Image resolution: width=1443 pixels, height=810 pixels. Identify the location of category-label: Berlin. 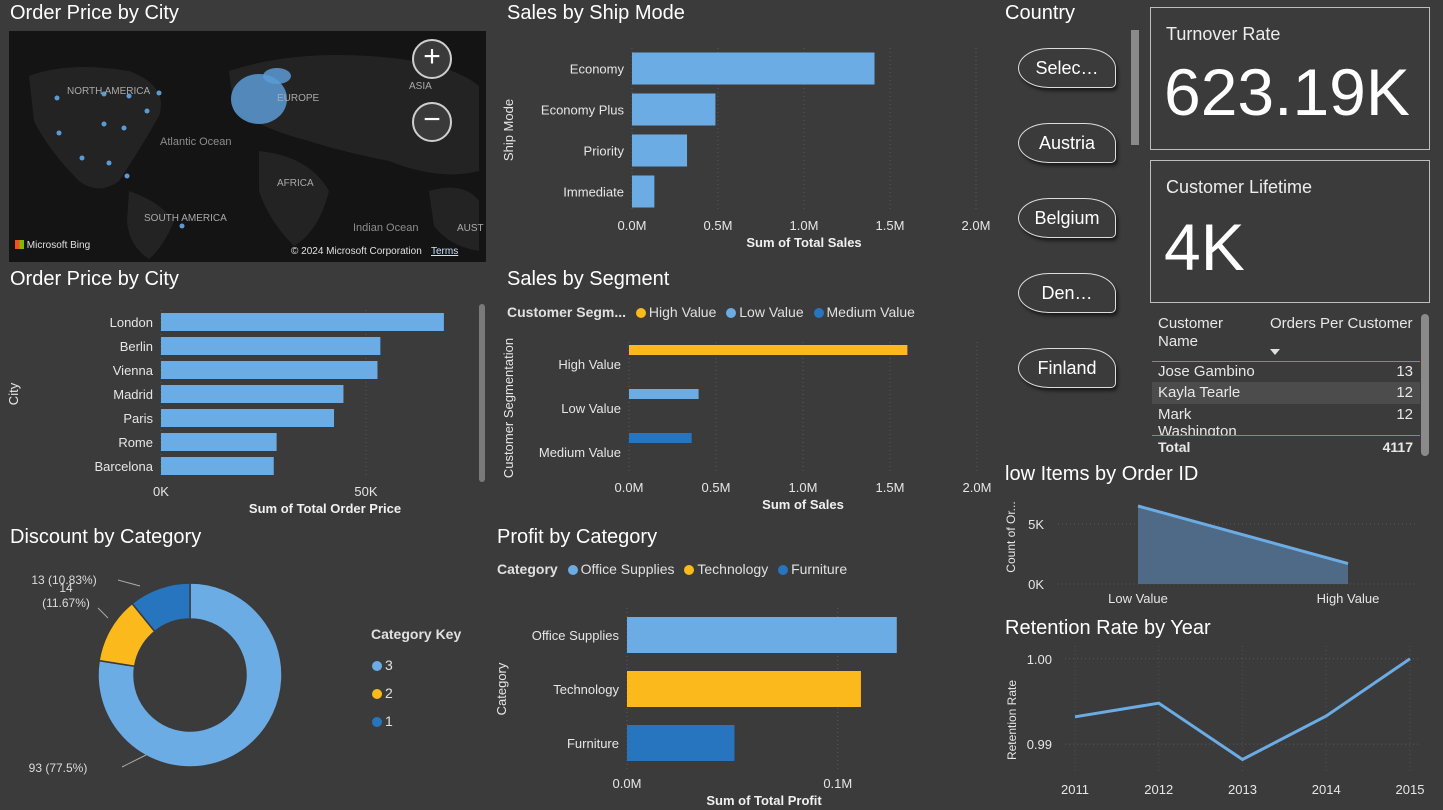
(136, 346).